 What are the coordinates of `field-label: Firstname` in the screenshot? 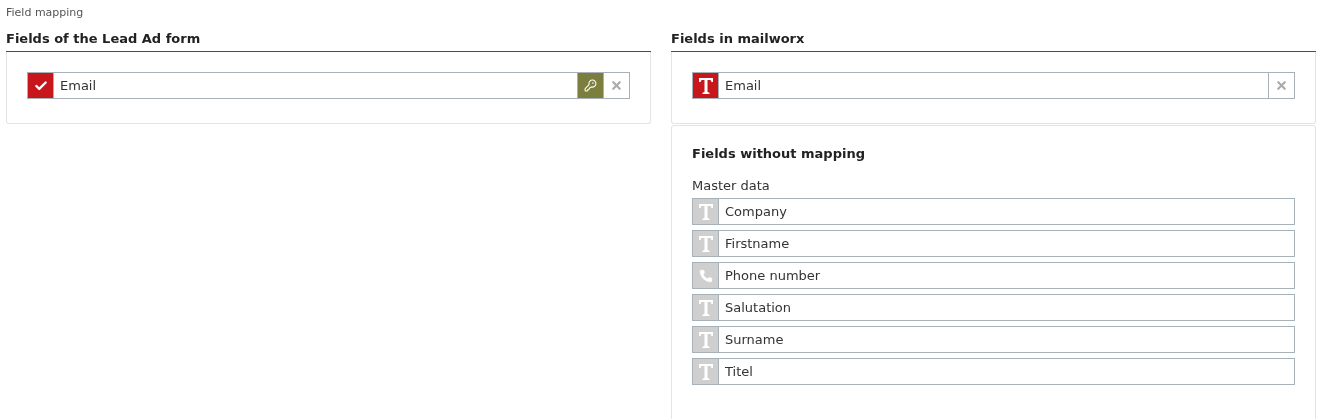 It's located at (757, 244).